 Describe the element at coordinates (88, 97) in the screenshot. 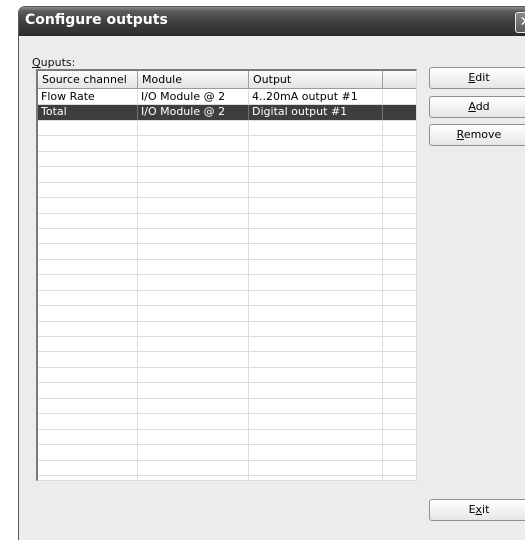

I see `table-cell-source: Flow Rate` at that location.